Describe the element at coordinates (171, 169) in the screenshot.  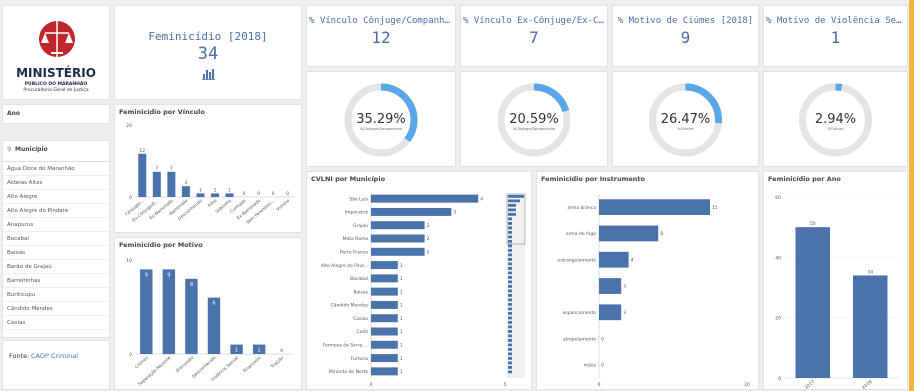
I see `data-label: 7` at that location.